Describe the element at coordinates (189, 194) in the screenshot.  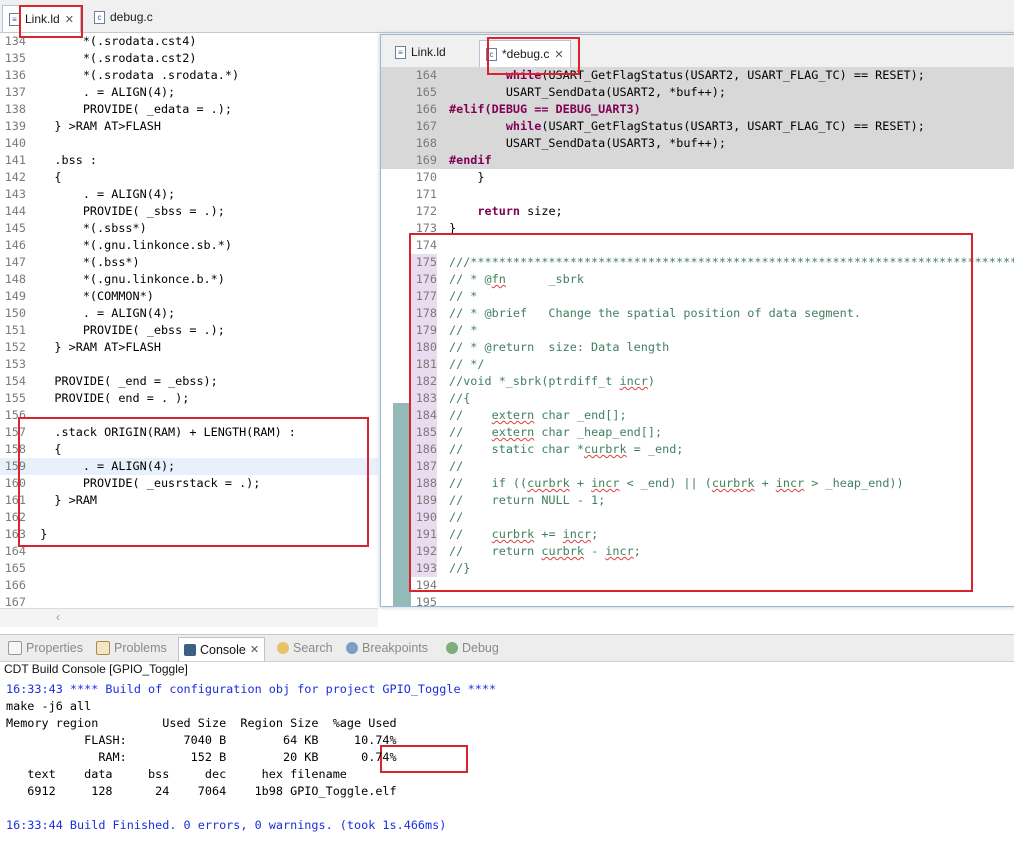
I see `code-line: 143 . = ALIGN(4);` at that location.